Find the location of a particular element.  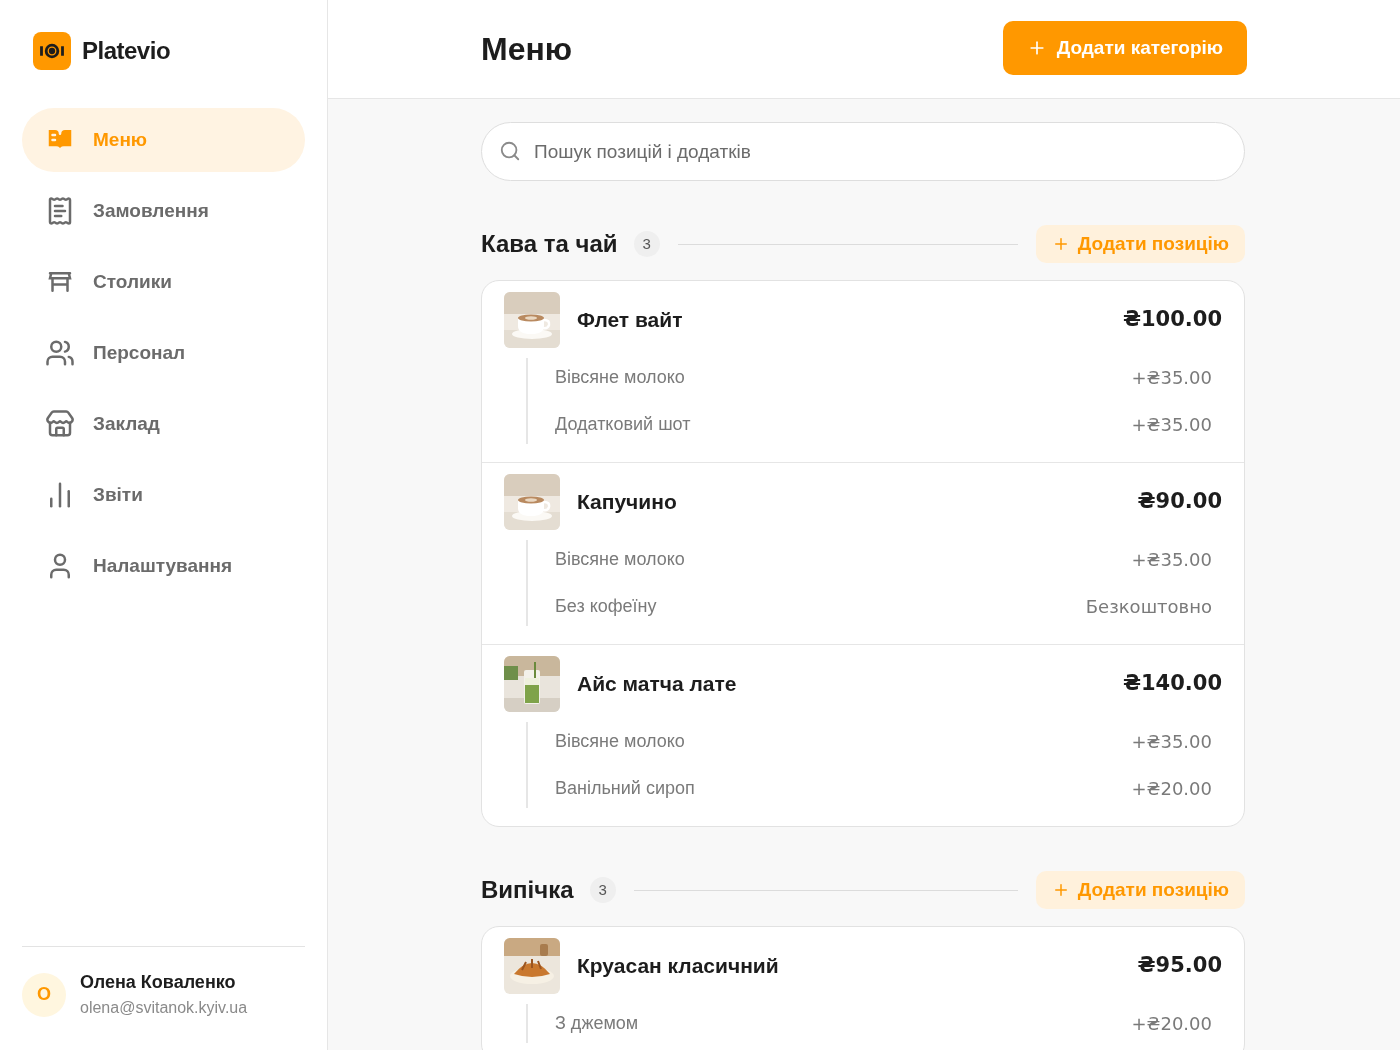

logo-icon is located at coordinates (52, 51).